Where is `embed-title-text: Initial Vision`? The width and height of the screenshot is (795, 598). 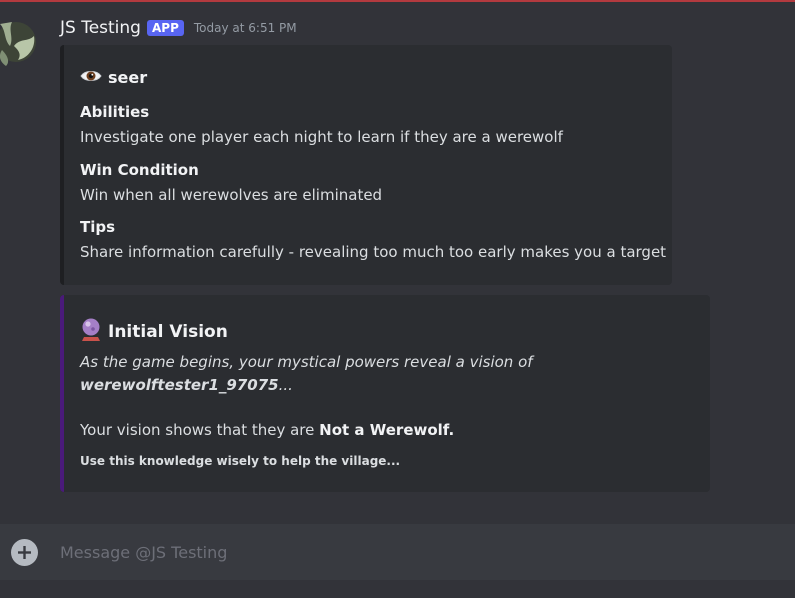
embed-title-text: Initial Vision is located at coordinates (168, 331).